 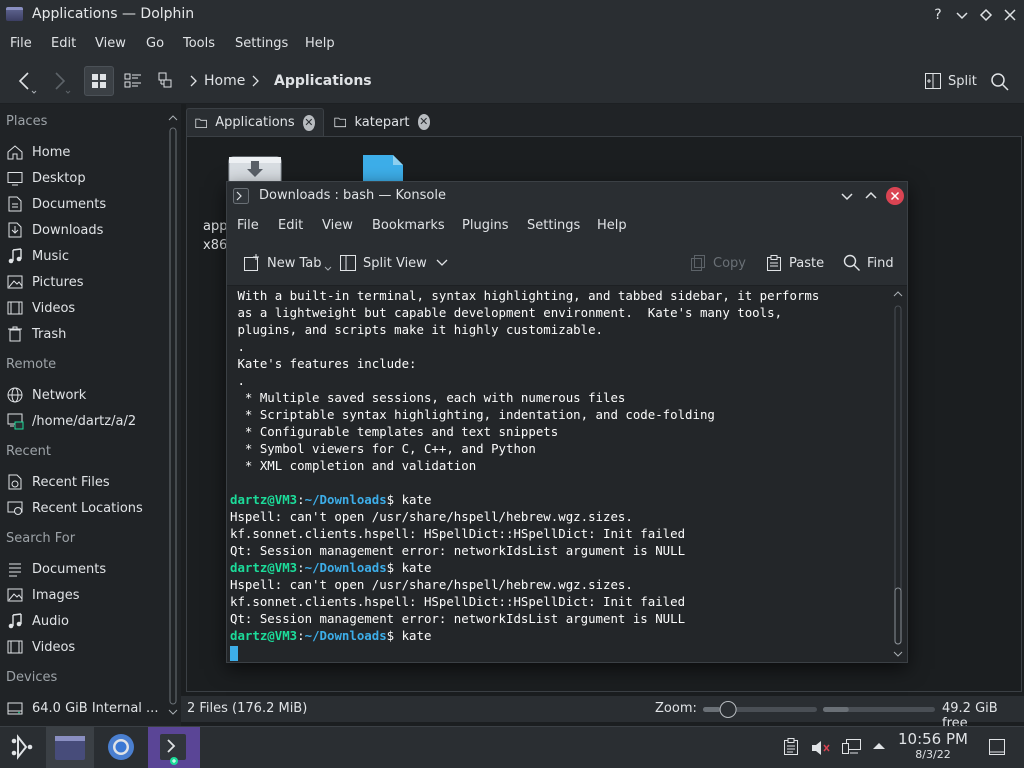 What do you see at coordinates (408, 225) in the screenshot?
I see `konsole-menu-bookmarks: Bookmarks` at bounding box center [408, 225].